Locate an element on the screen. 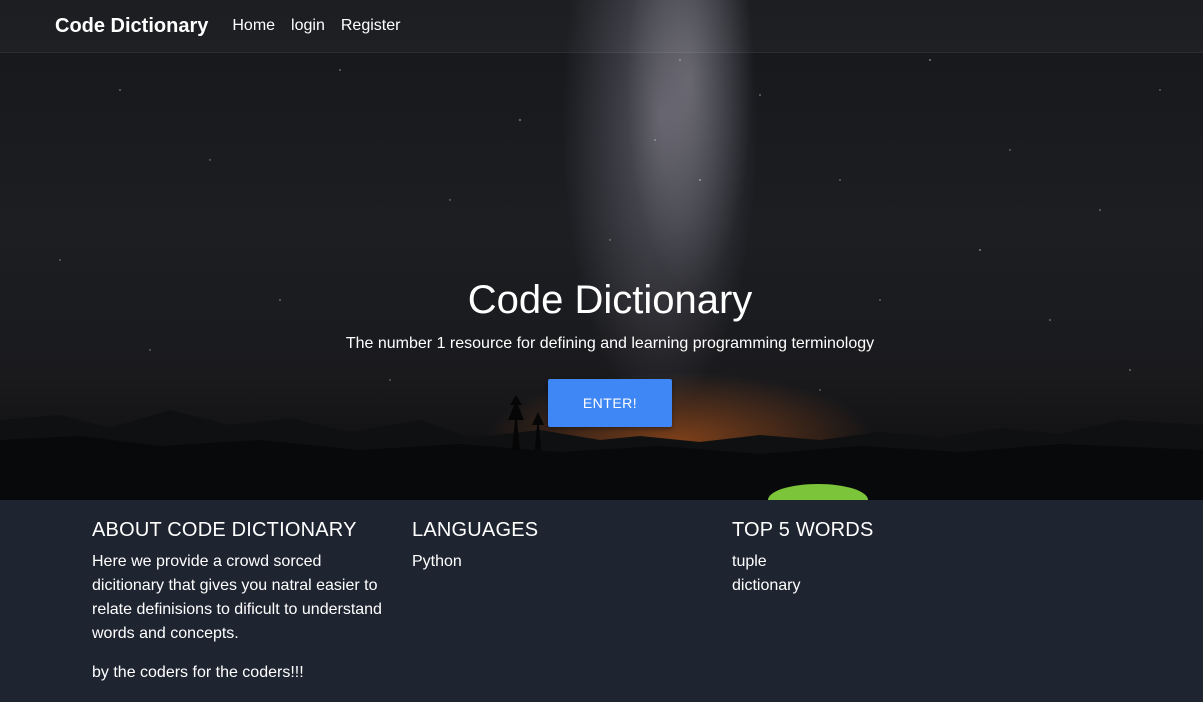 This screenshot has height=702, width=1203. nav-link-home: Home is located at coordinates (253, 26).